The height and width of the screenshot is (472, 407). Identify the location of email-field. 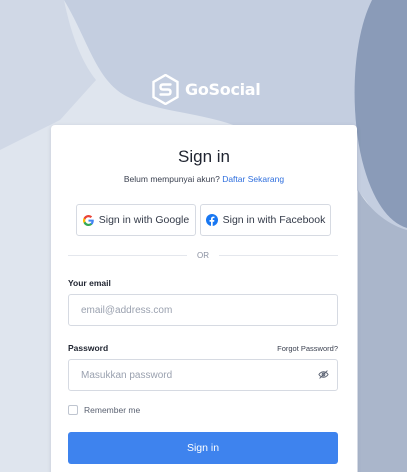
(203, 310).